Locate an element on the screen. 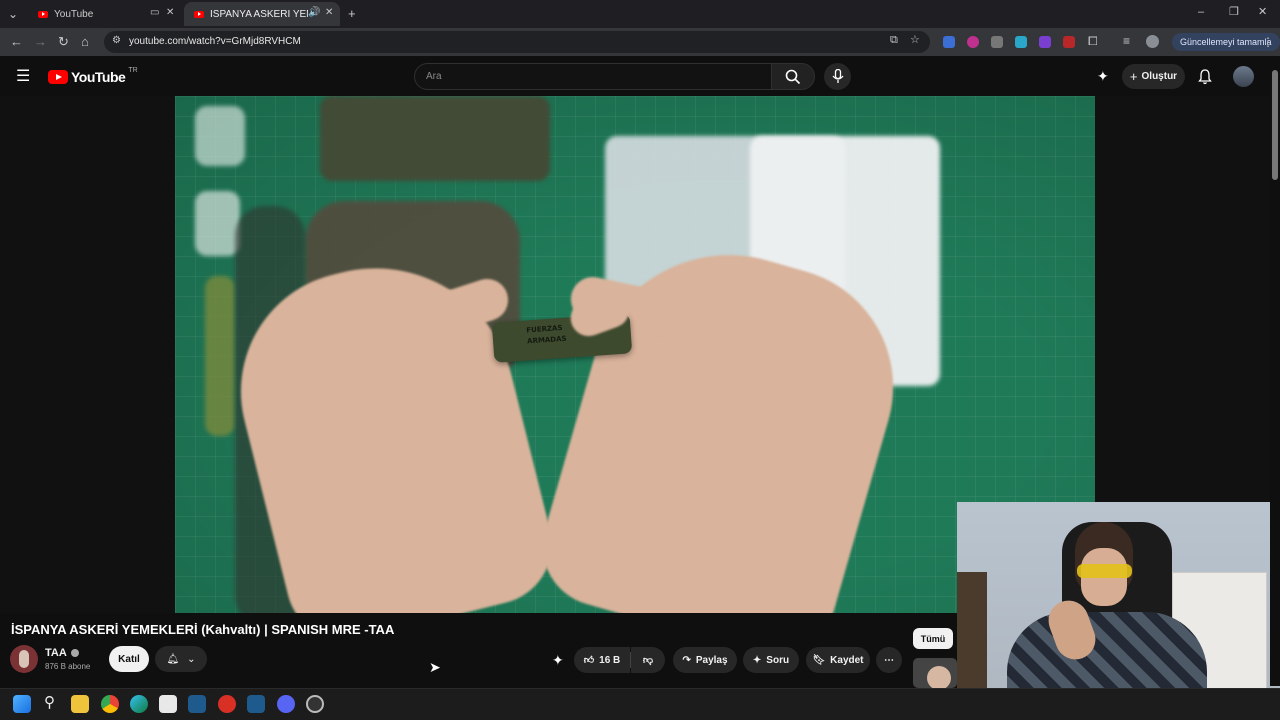  ask-sparkle-icon: ✦ is located at coordinates (558, 660).